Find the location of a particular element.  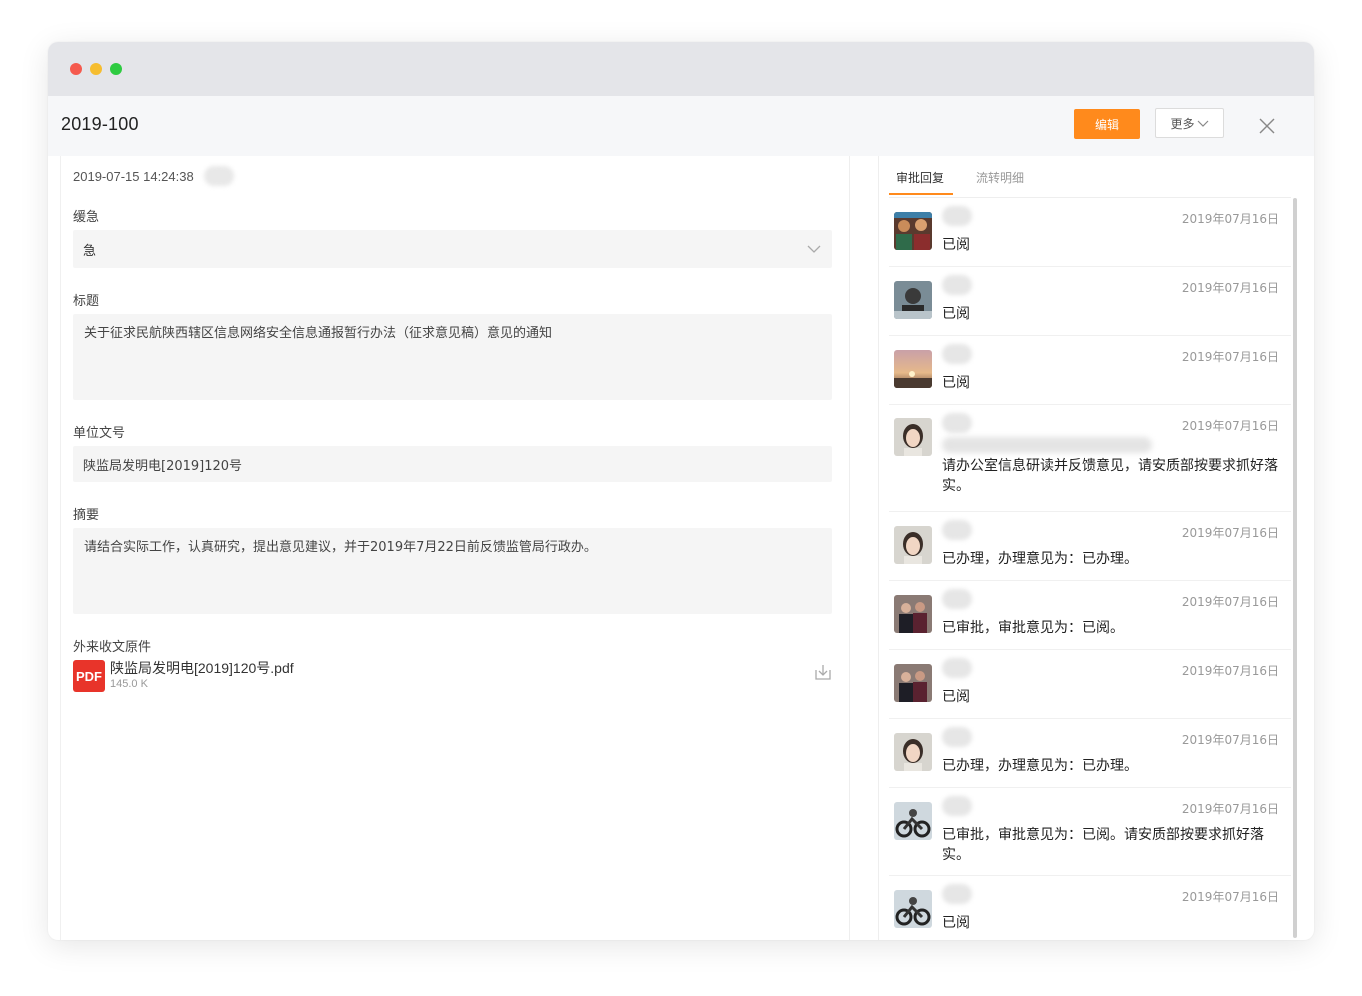

avatar-group-icon is located at coordinates (913, 231).